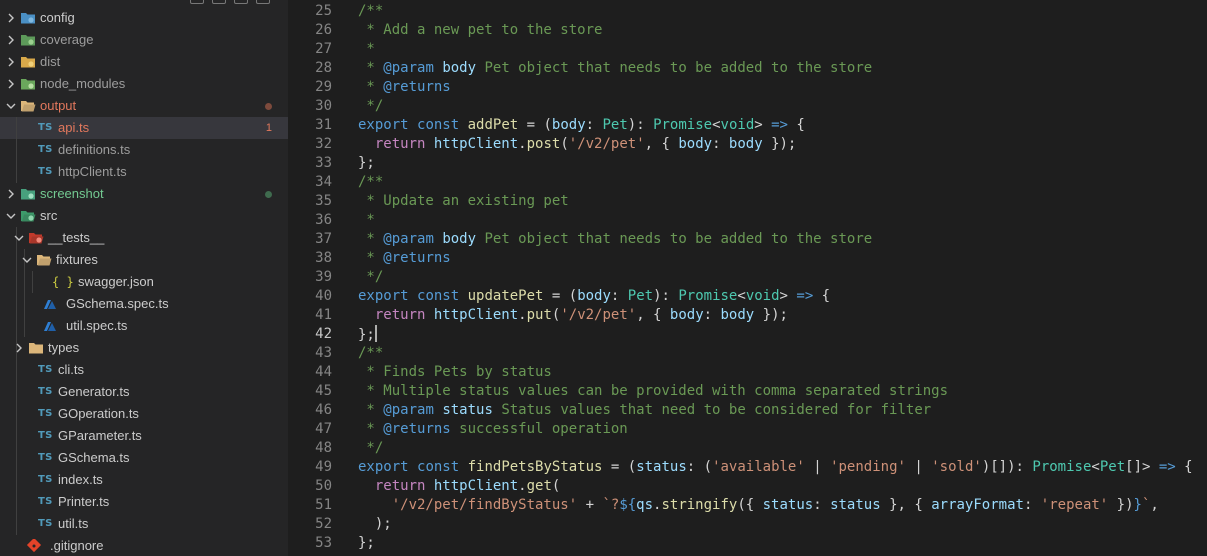 Image resolution: width=1207 pixels, height=556 pixels. I want to click on code-line: 39 */, so click(747, 277).